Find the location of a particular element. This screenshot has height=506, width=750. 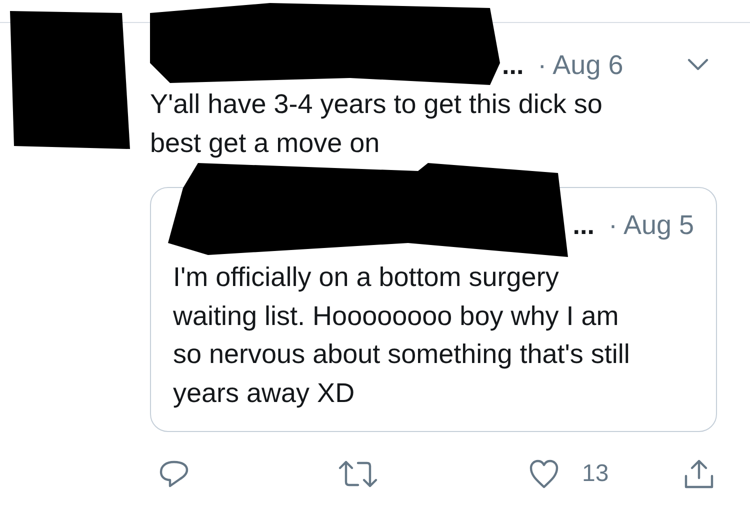

chevron-down-icon is located at coordinates (698, 65).